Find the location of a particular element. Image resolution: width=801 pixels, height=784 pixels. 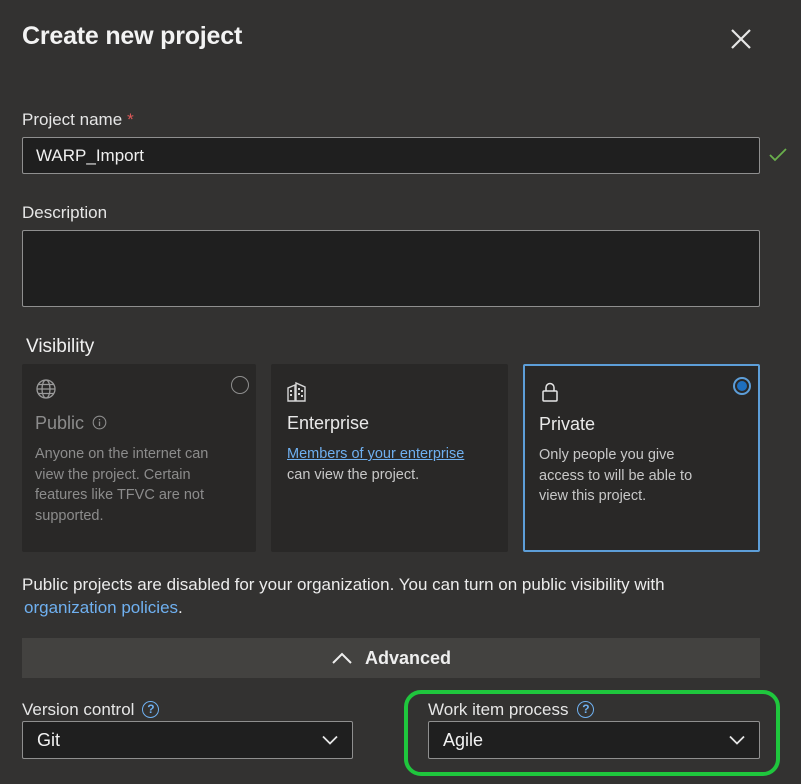

visibility-option-title: Enterprise is located at coordinates (328, 423).